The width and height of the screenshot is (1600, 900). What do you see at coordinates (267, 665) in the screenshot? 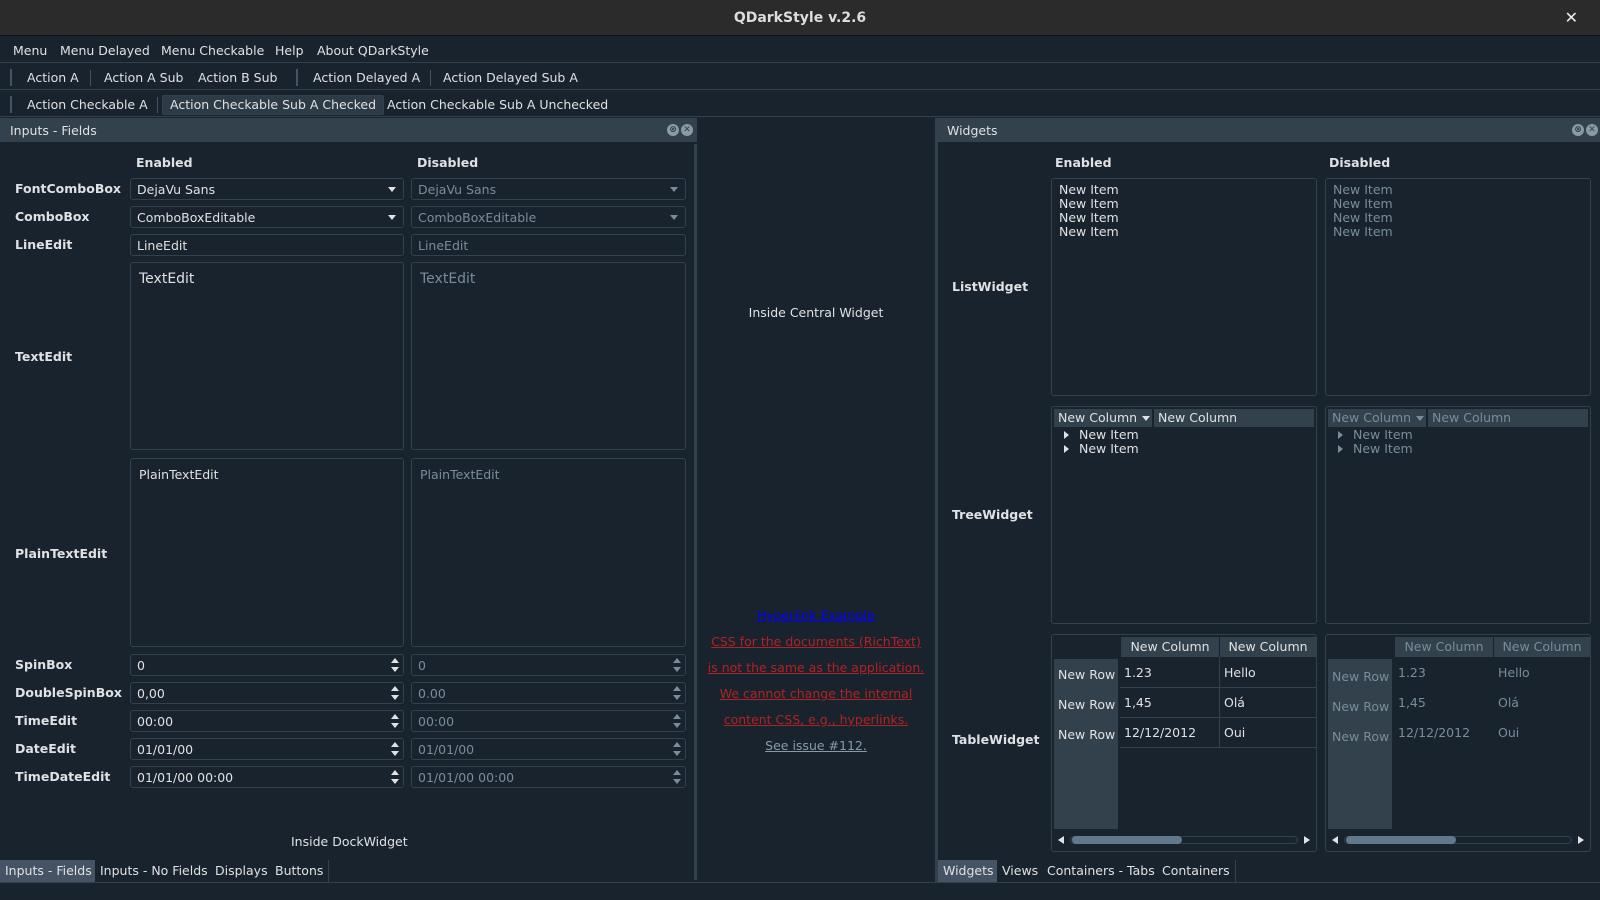
I see `spinbox-enabled: 0` at bounding box center [267, 665].